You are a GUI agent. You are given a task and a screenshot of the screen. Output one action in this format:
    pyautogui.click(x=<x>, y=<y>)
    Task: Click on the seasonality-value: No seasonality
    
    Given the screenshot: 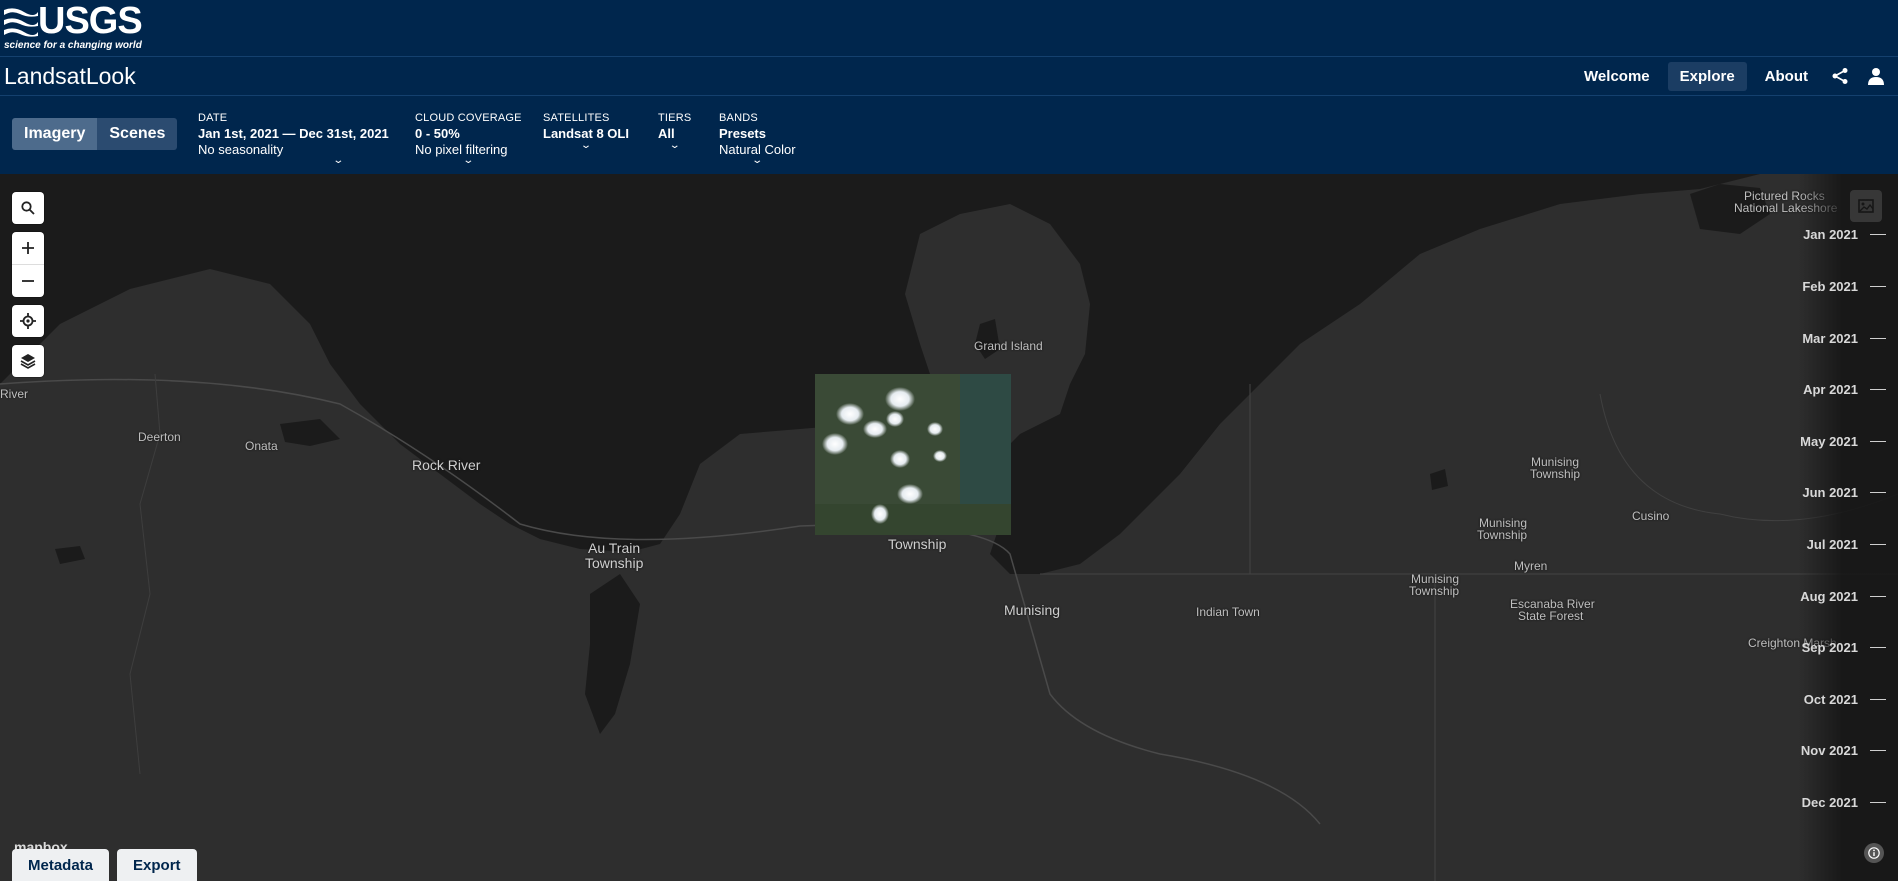 What is the action you would take?
    pyautogui.click(x=241, y=149)
    